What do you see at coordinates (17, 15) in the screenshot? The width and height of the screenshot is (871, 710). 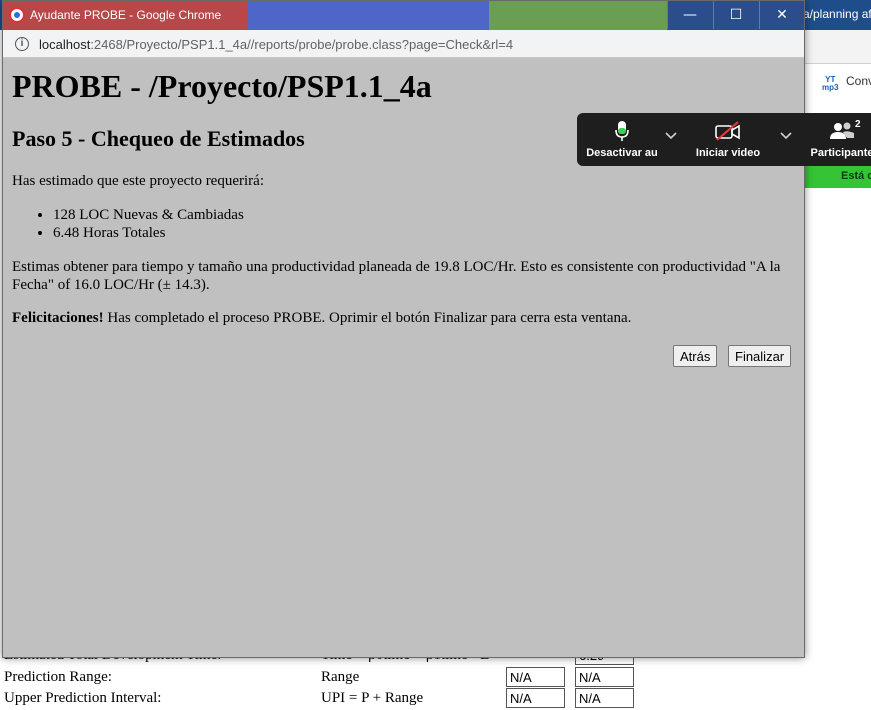 I see `chrome-app-icon` at bounding box center [17, 15].